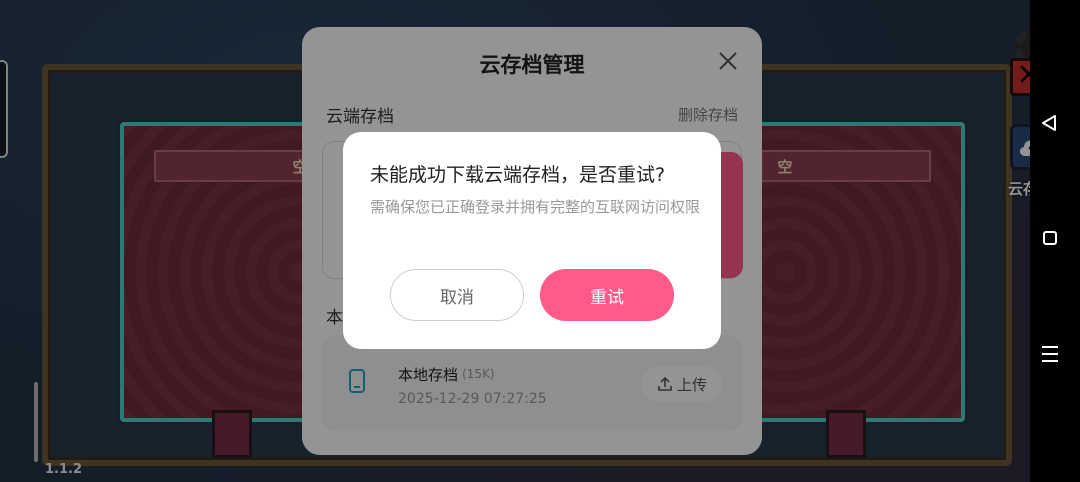 The image size is (1080, 482). I want to click on nav-home-icon, so click(1050, 238).